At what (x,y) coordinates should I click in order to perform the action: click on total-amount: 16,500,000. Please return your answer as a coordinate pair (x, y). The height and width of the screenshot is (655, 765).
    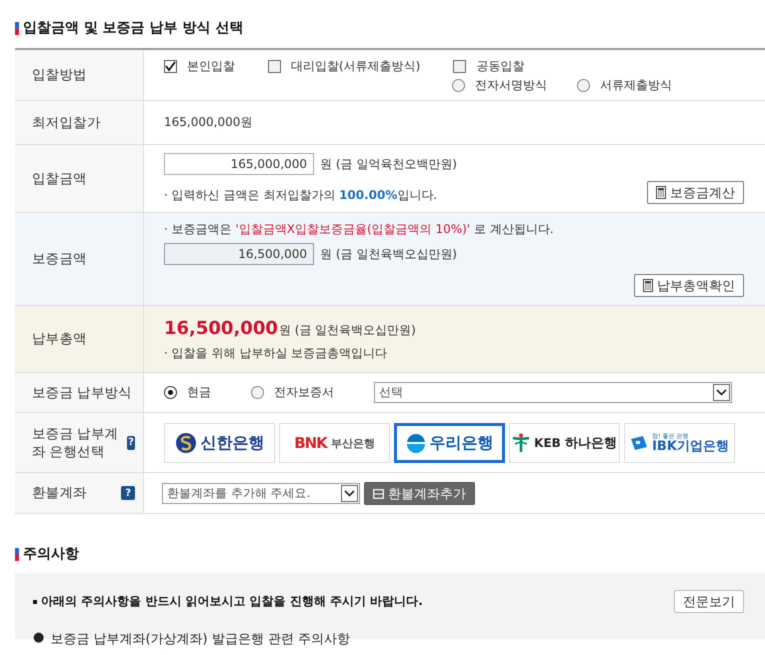
    Looking at the image, I should click on (221, 328).